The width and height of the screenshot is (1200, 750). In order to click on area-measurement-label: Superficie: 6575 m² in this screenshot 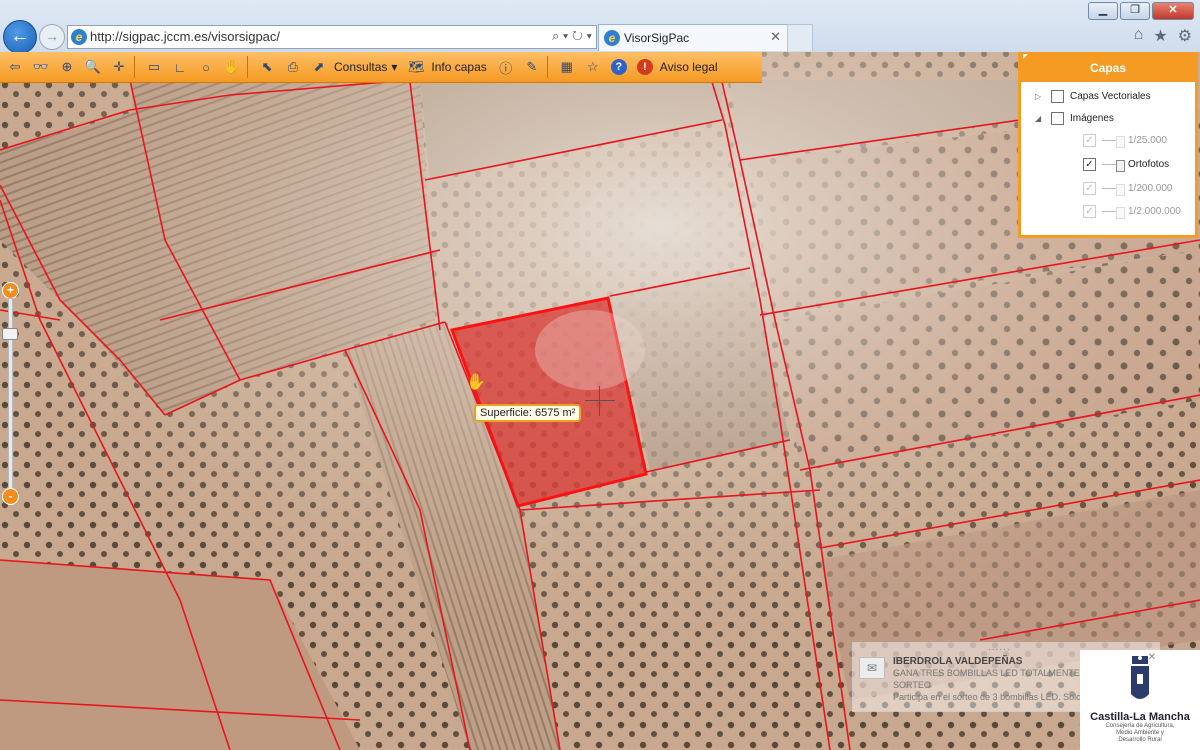, I will do `click(528, 413)`.